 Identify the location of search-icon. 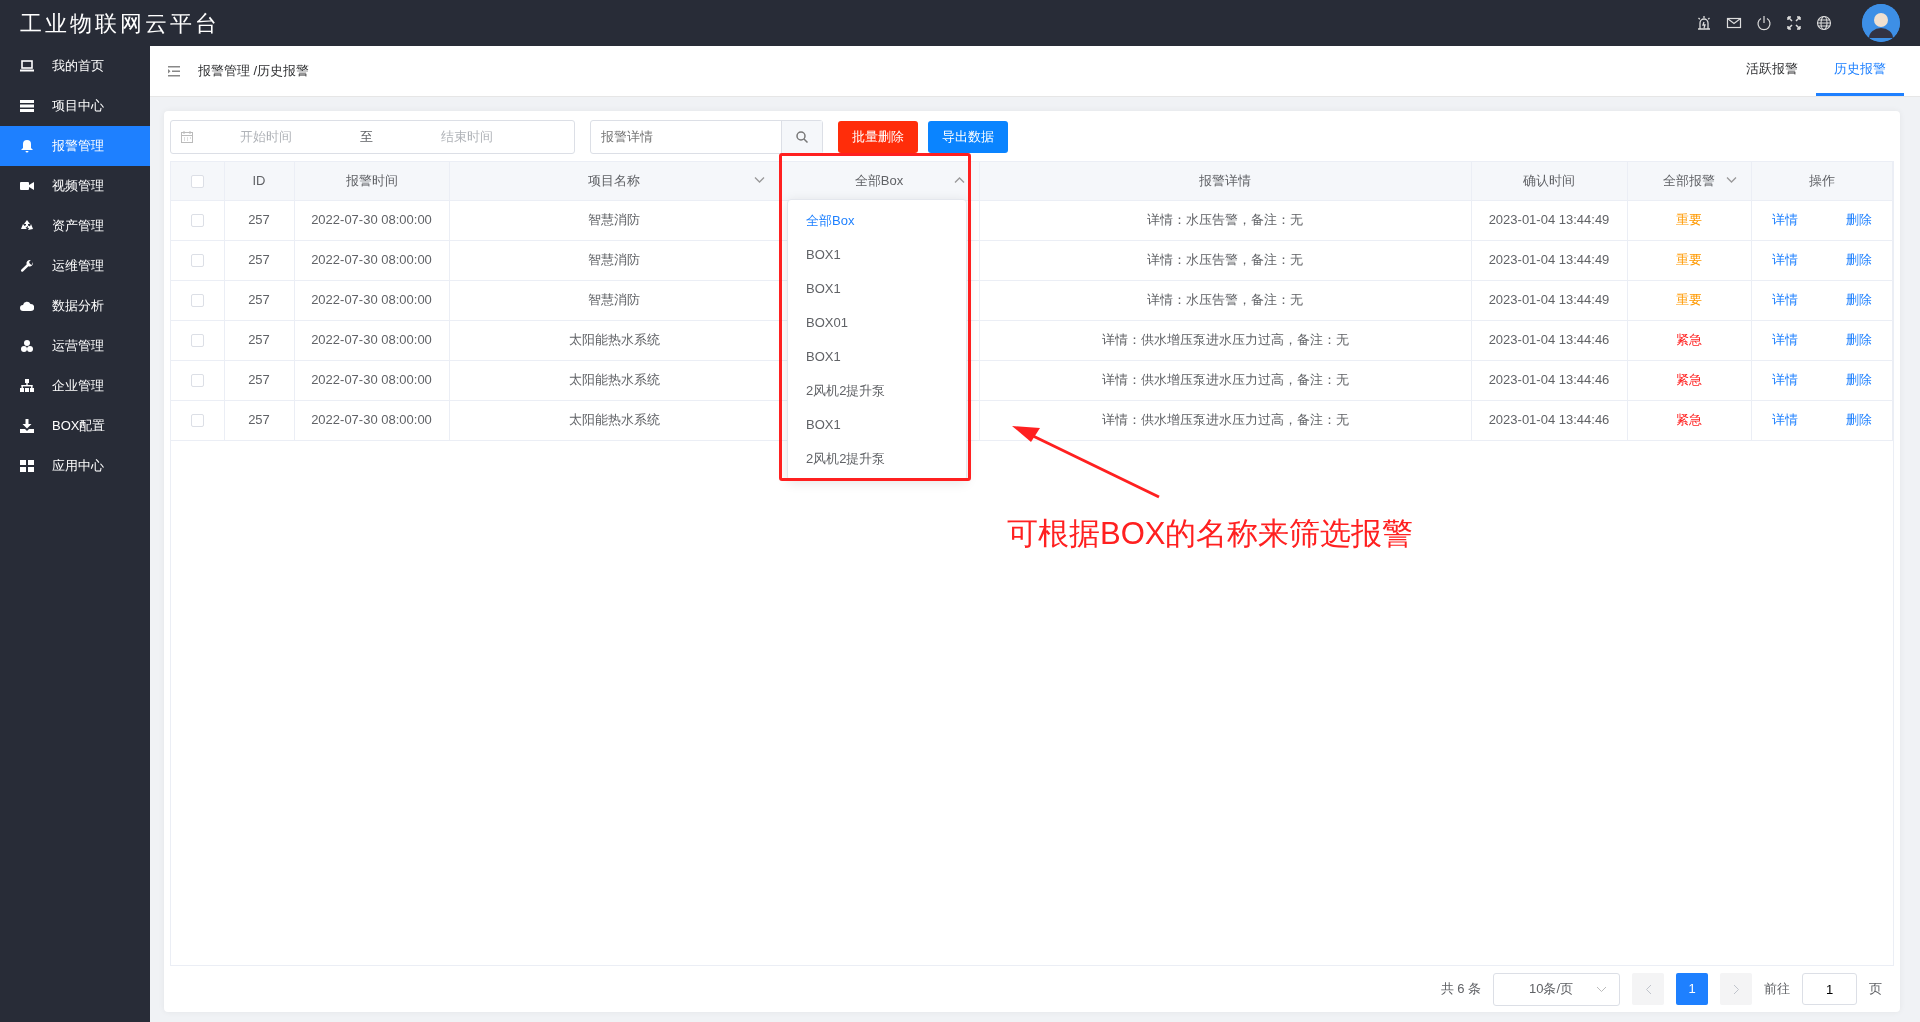
(802, 136).